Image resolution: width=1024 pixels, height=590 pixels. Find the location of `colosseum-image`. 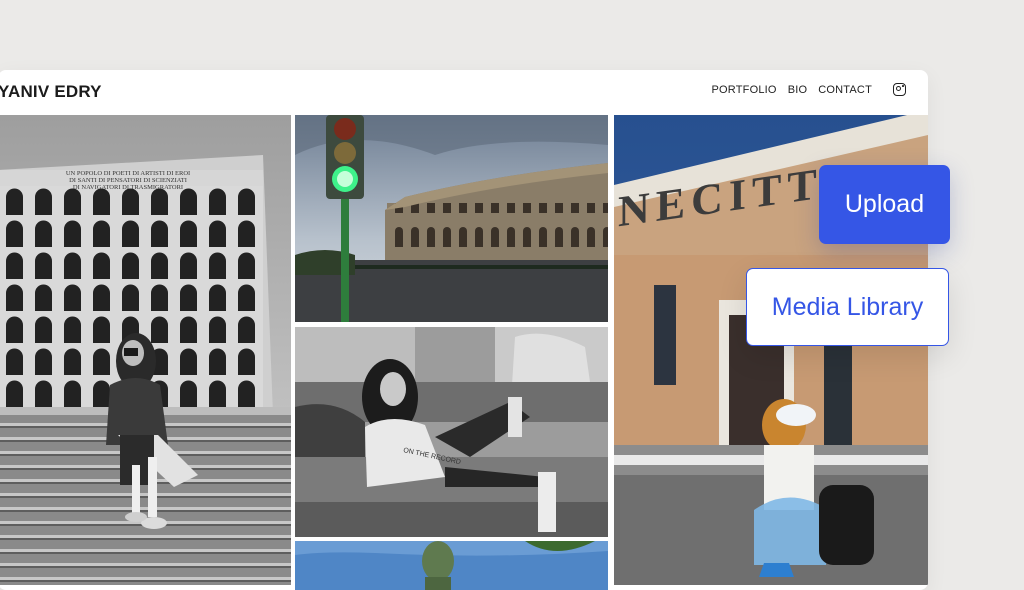

colosseum-image is located at coordinates (451, 218).